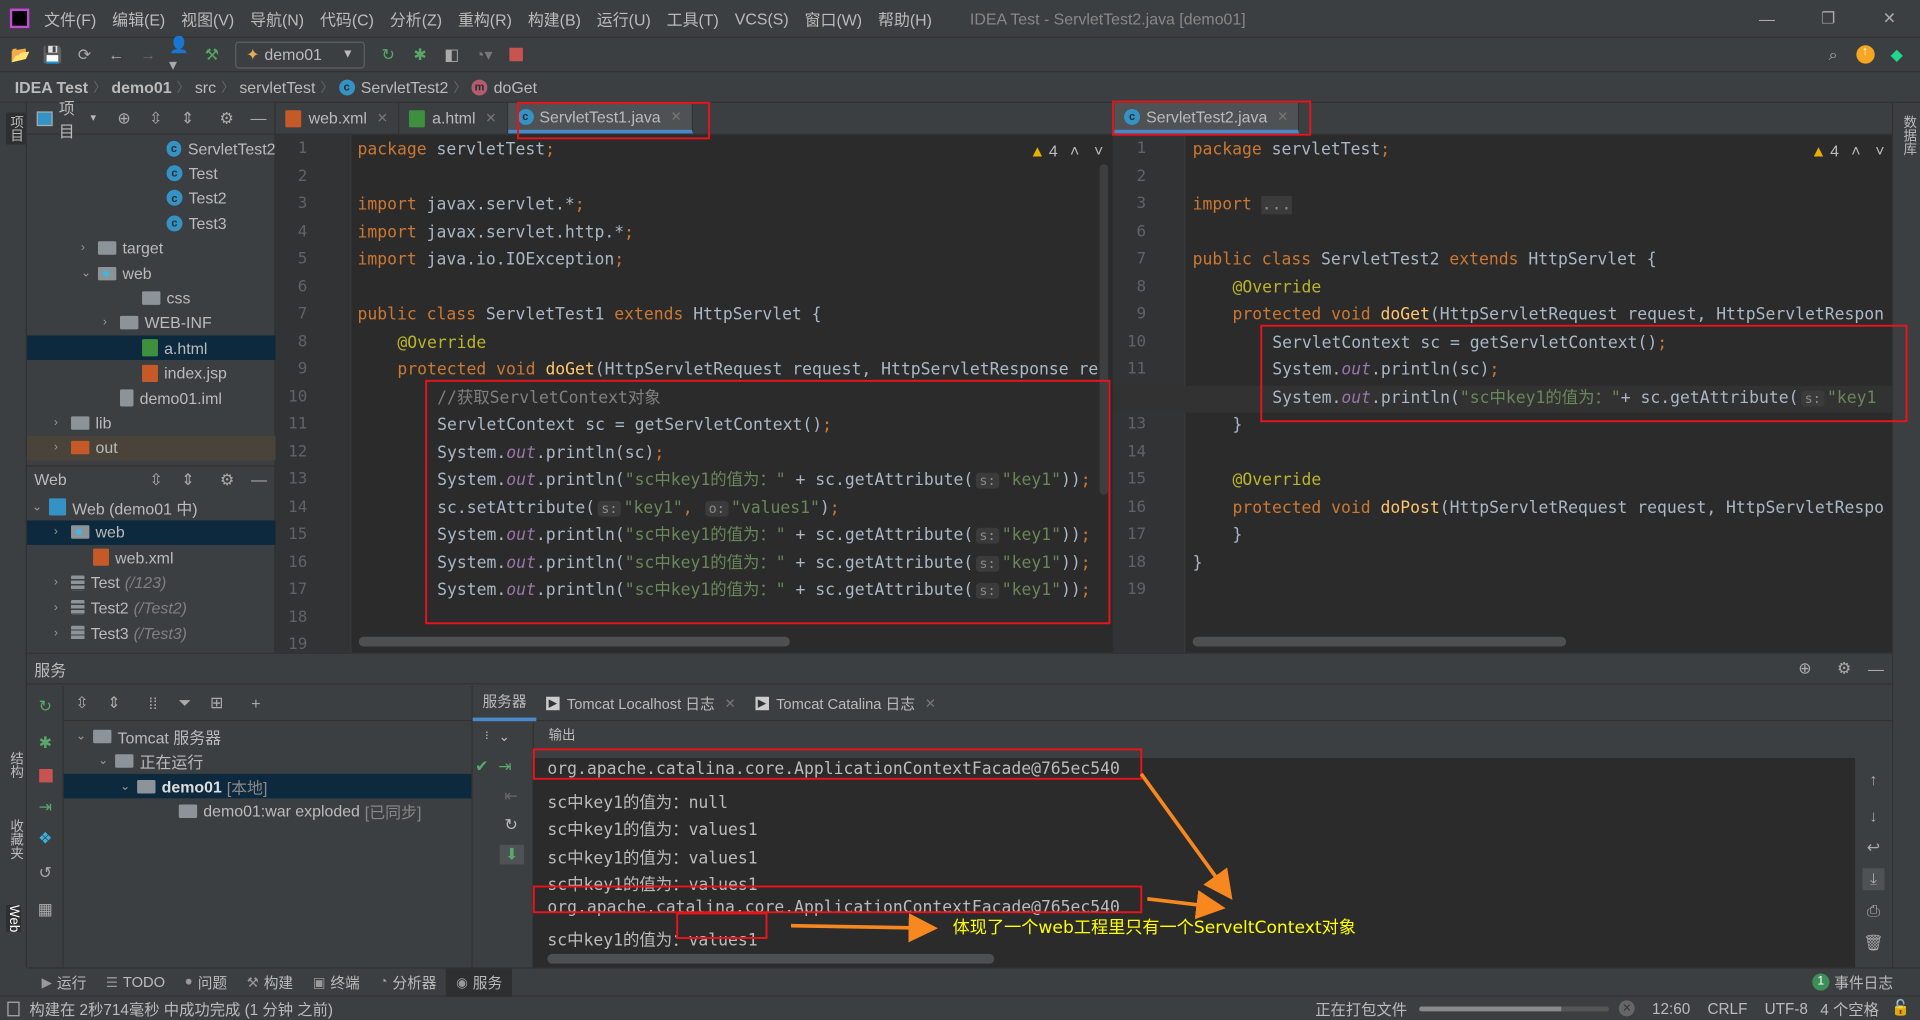  What do you see at coordinates (504, 767) in the screenshot?
I see `deploy-icon: ⇥` at bounding box center [504, 767].